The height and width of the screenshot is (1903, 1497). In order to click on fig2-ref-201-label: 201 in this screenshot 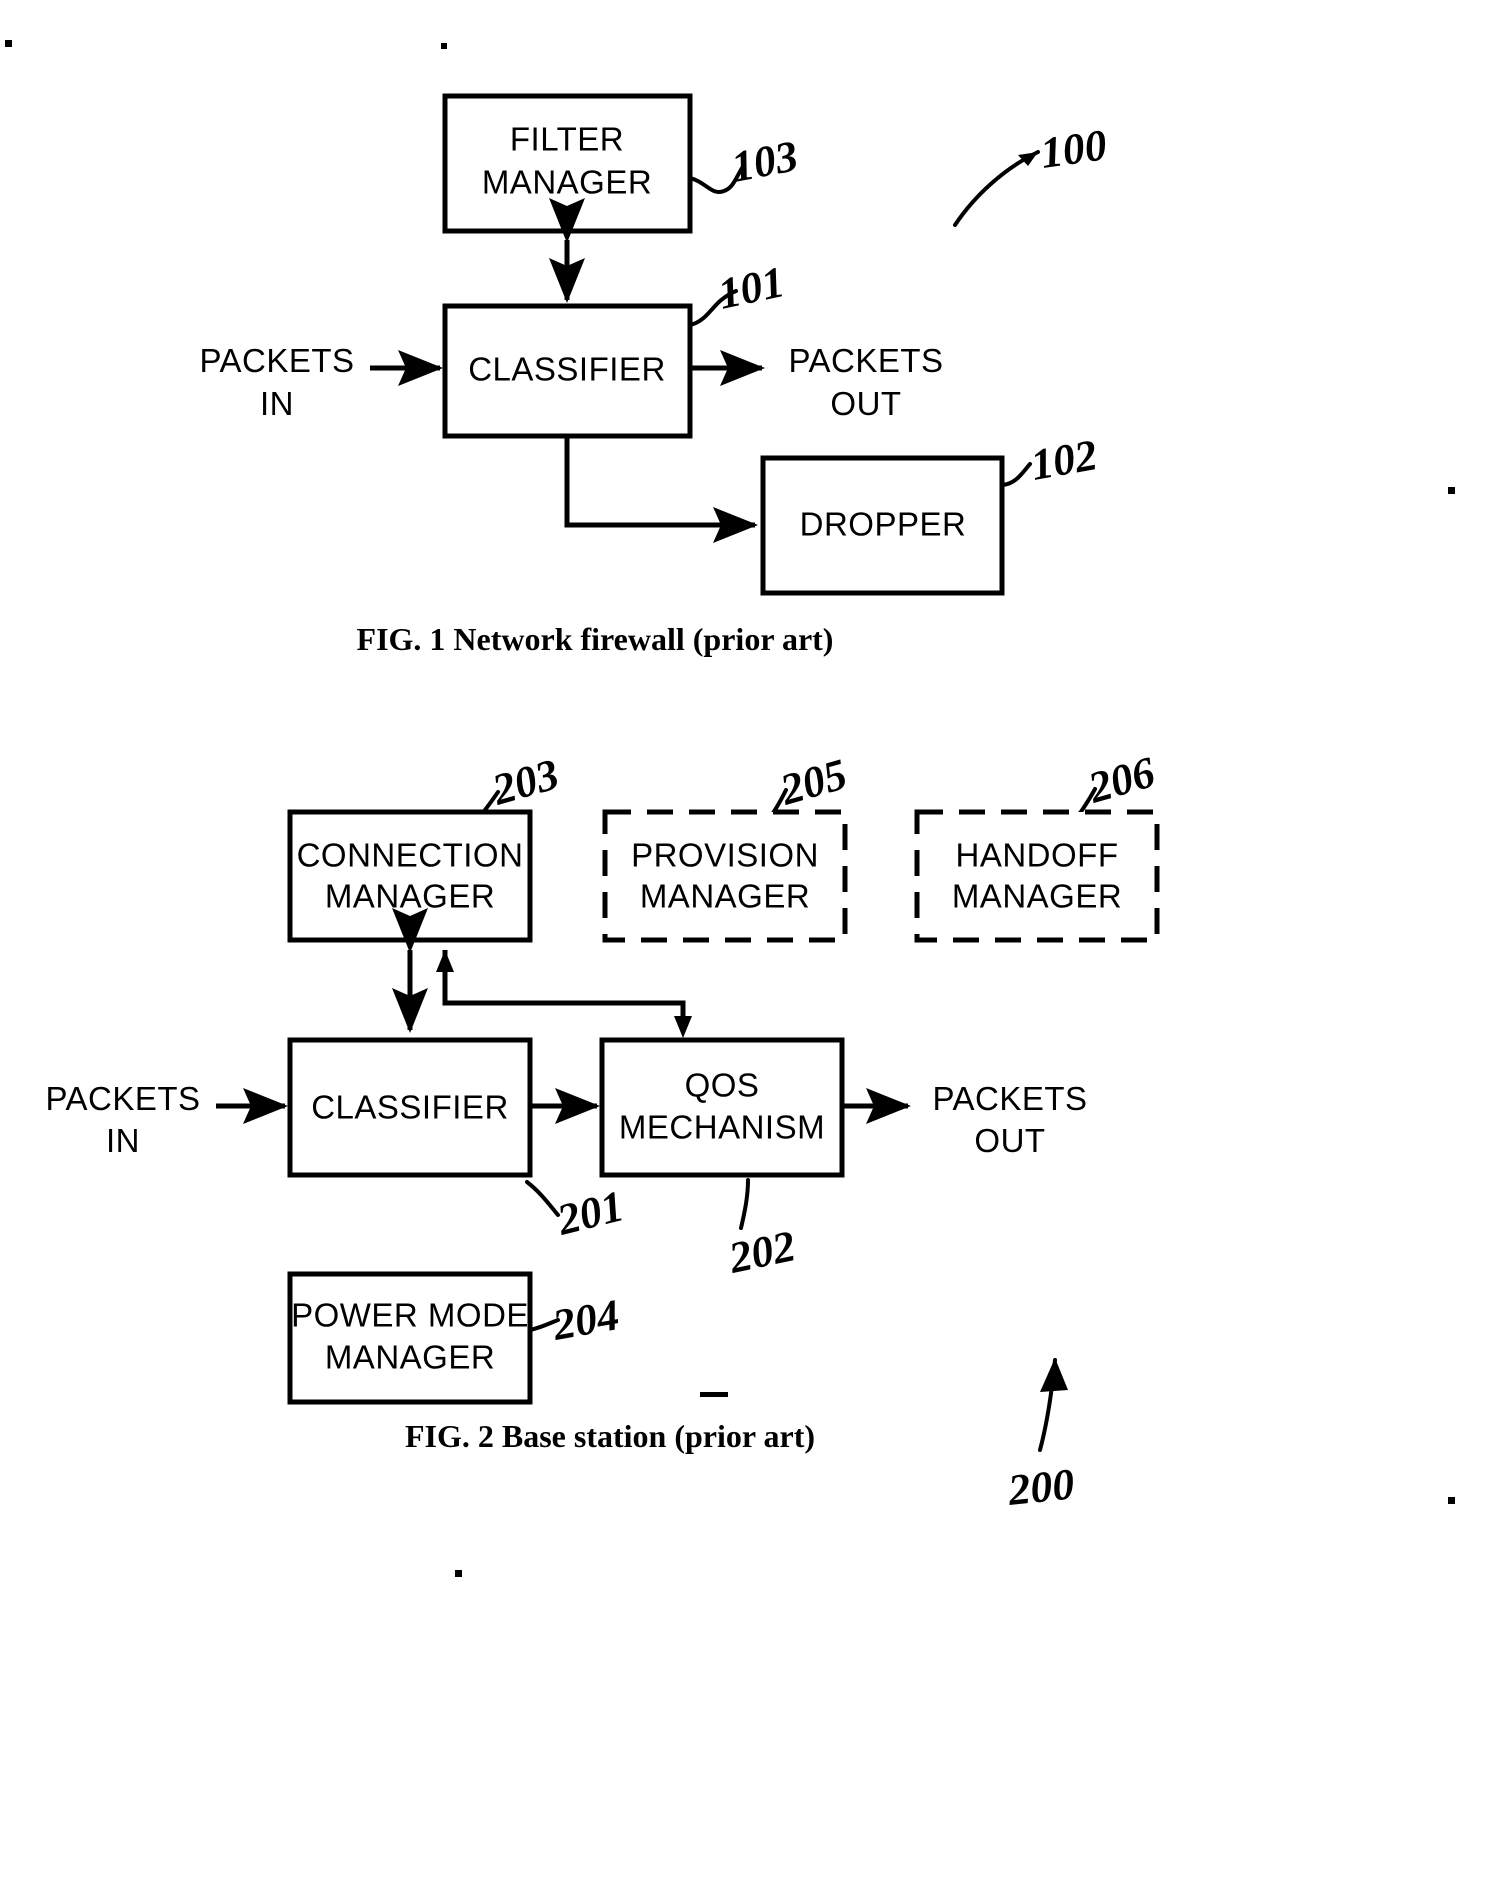, I will do `click(590, 1213)`.